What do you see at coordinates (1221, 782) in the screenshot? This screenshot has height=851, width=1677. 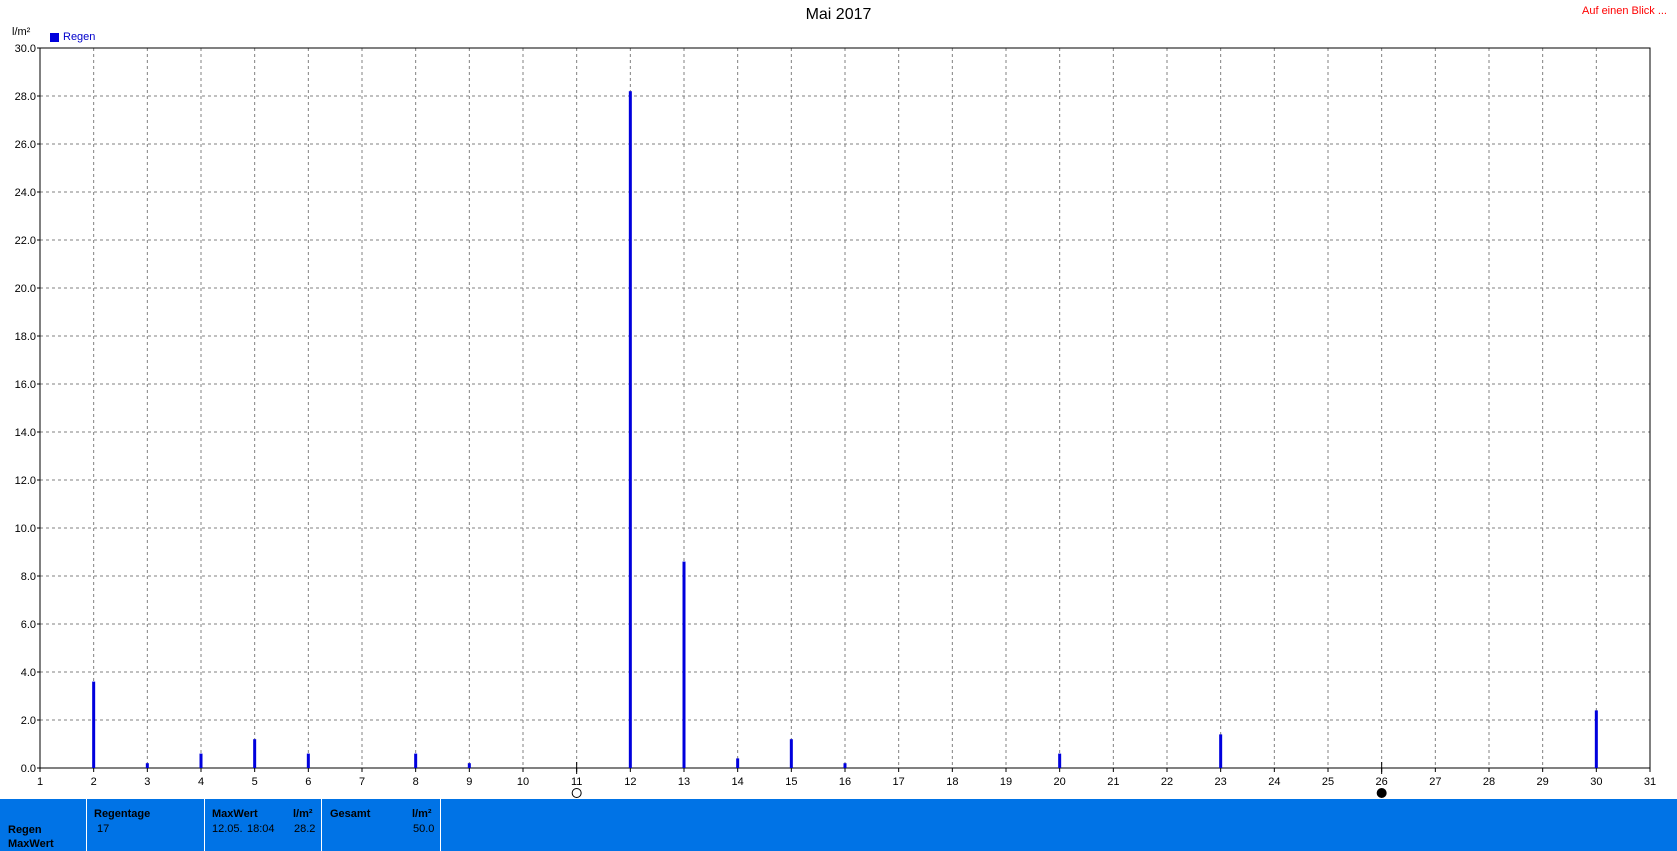 I see `x-tick-label: 23` at bounding box center [1221, 782].